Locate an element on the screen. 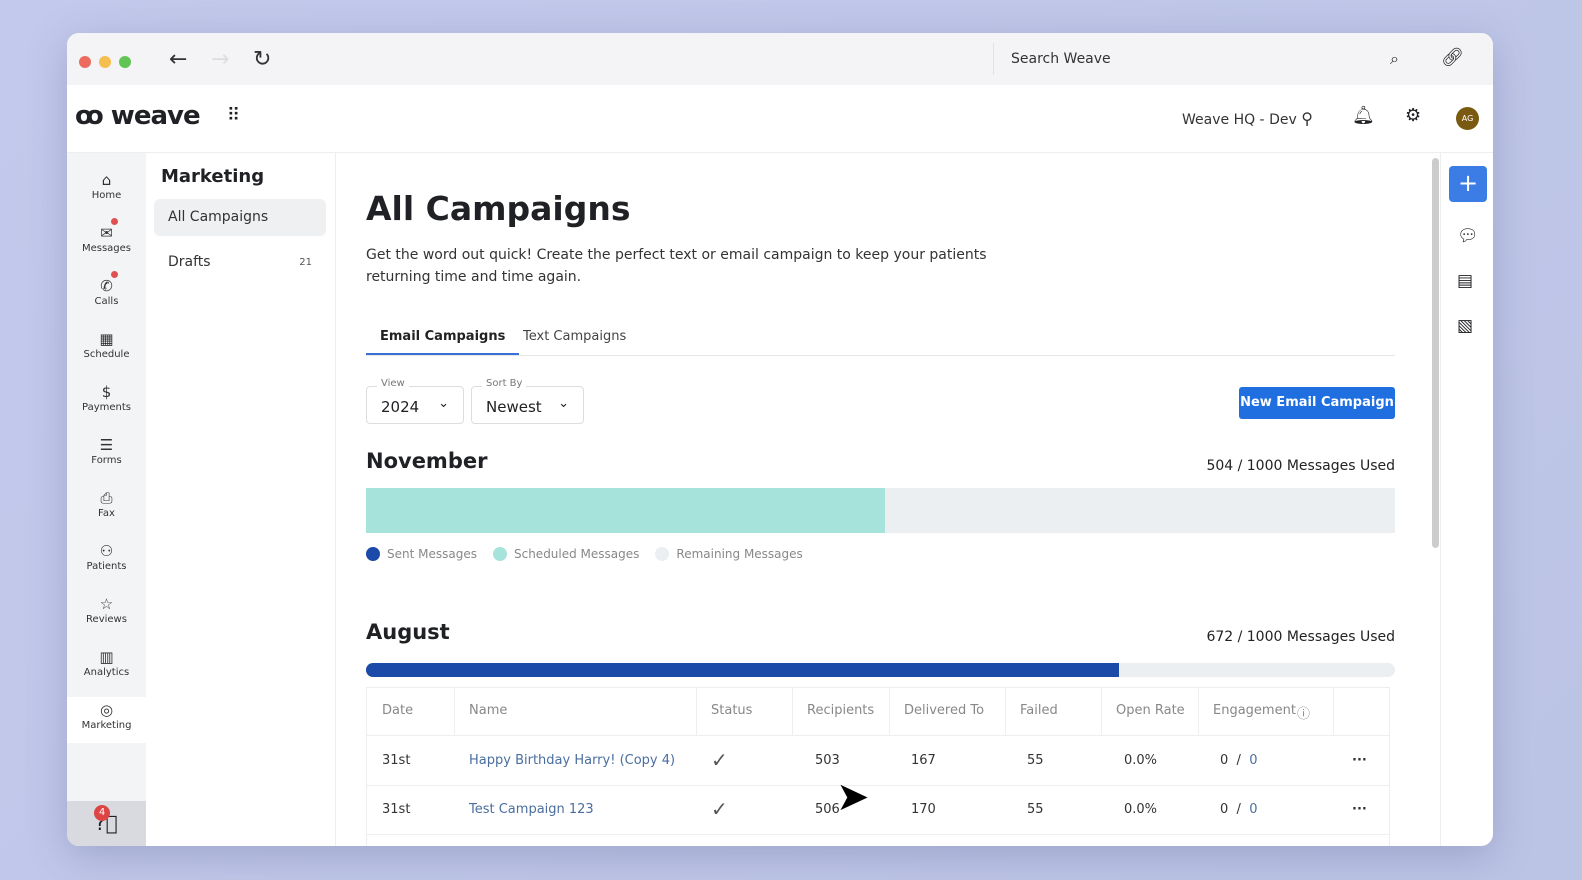 The image size is (1582, 880). column-header: Open Rate is located at coordinates (1150, 710).